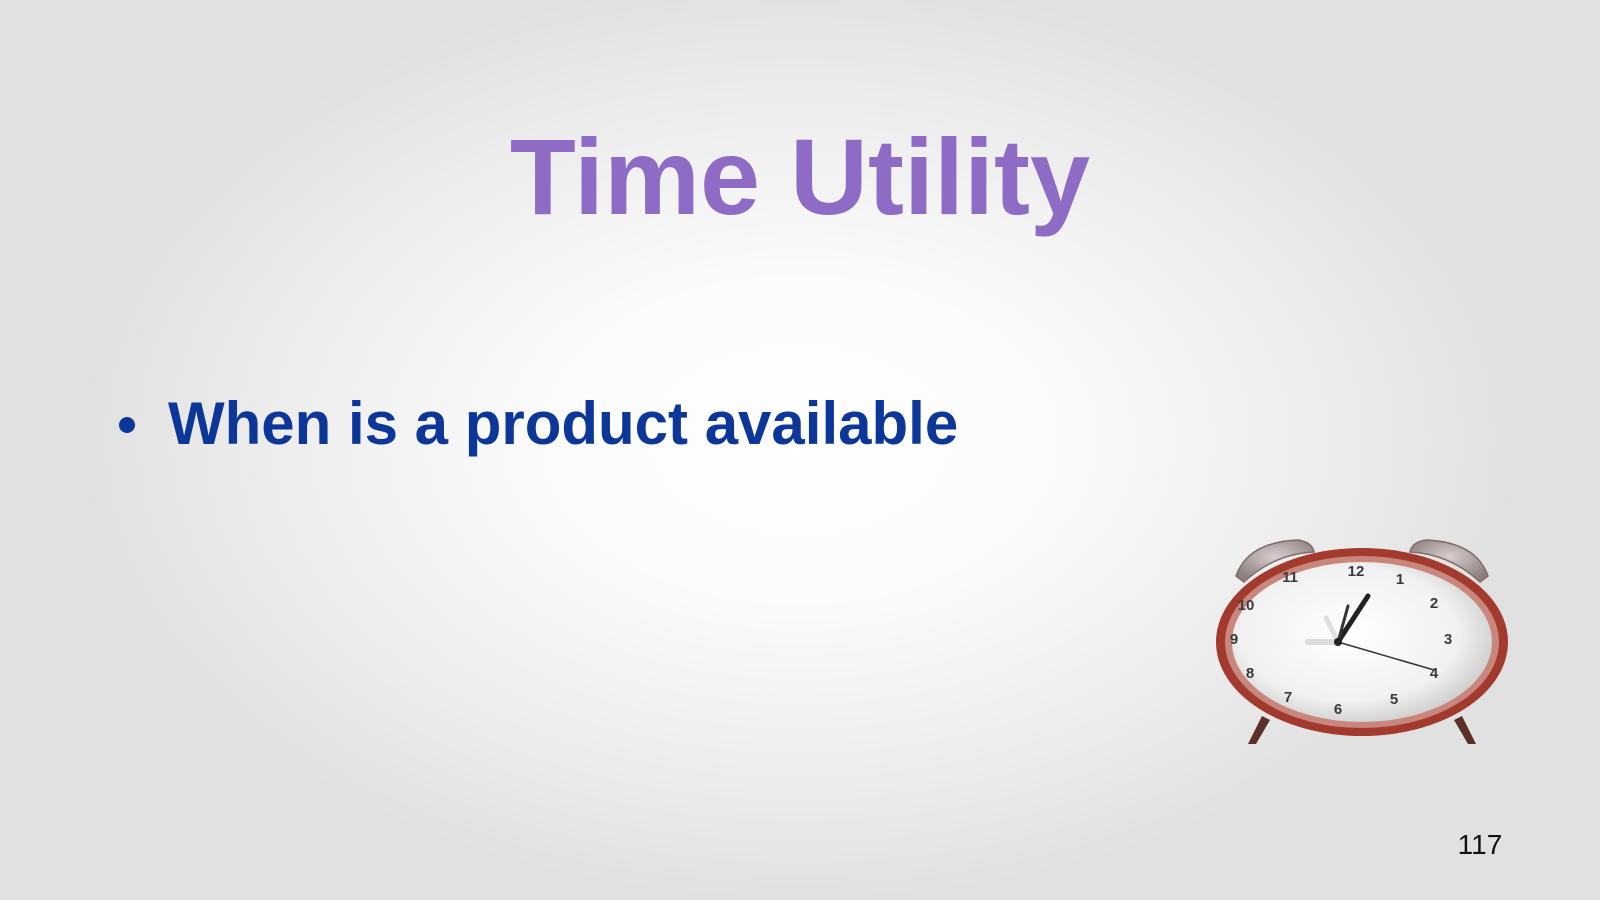 Image resolution: width=1600 pixels, height=900 pixels. I want to click on clock-number-7: 7, so click(1288, 697).